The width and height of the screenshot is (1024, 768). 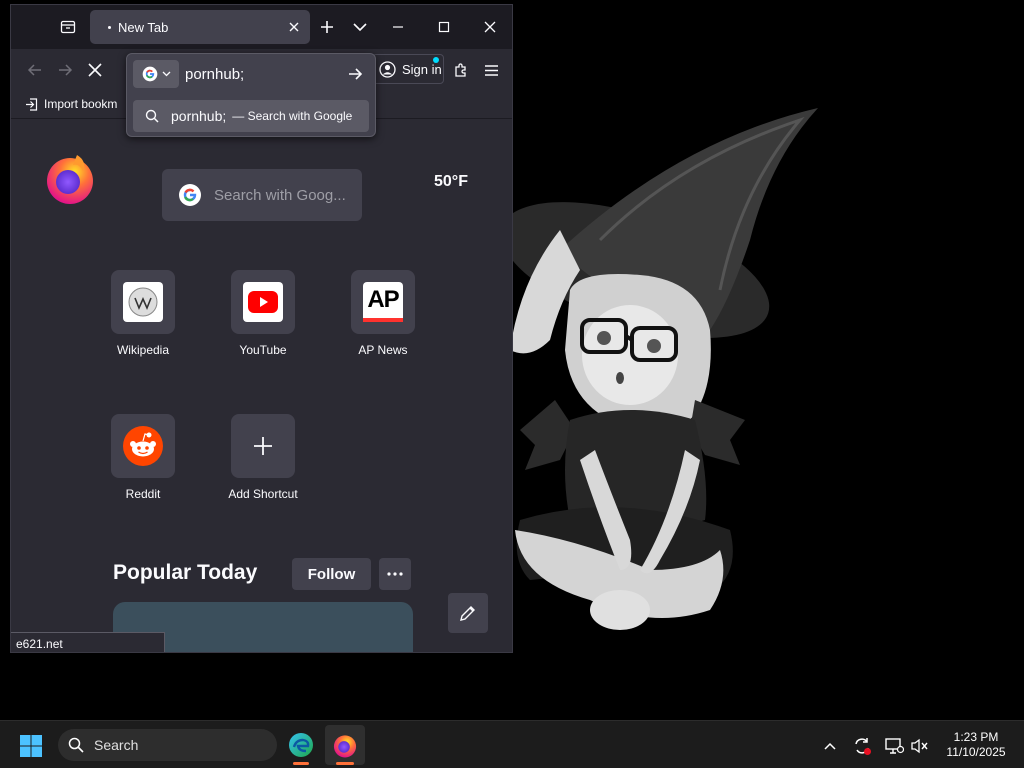 I want to click on status-link-preview: e621.net, so click(x=88, y=642).